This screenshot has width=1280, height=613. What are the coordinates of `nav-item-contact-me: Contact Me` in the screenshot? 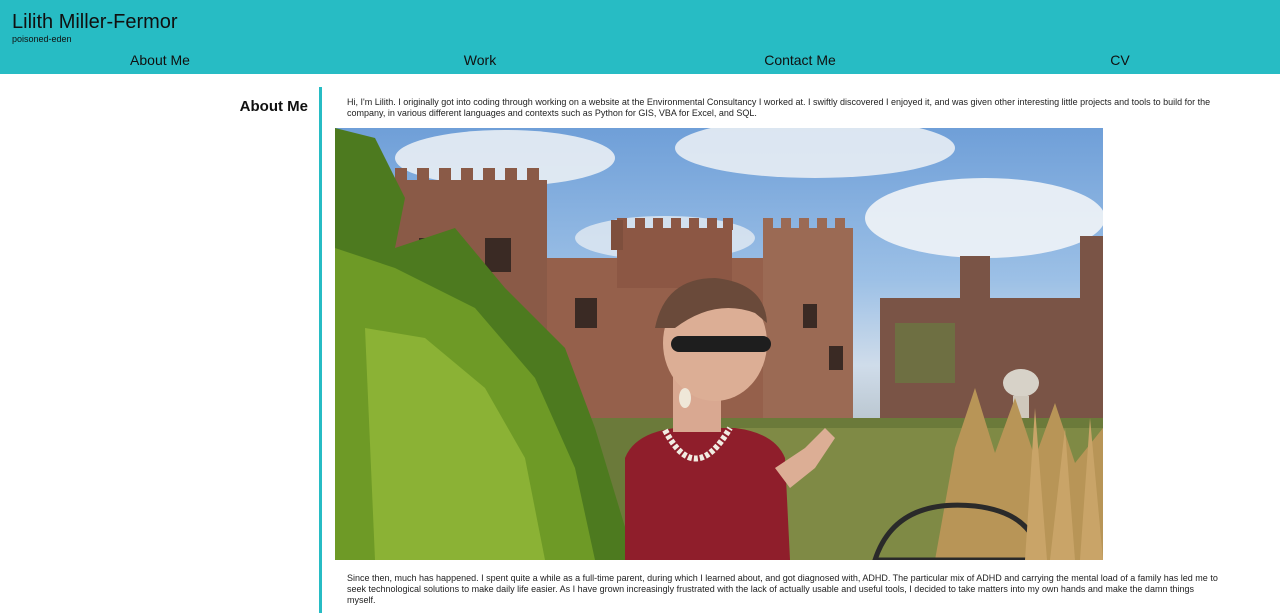 It's located at (800, 60).